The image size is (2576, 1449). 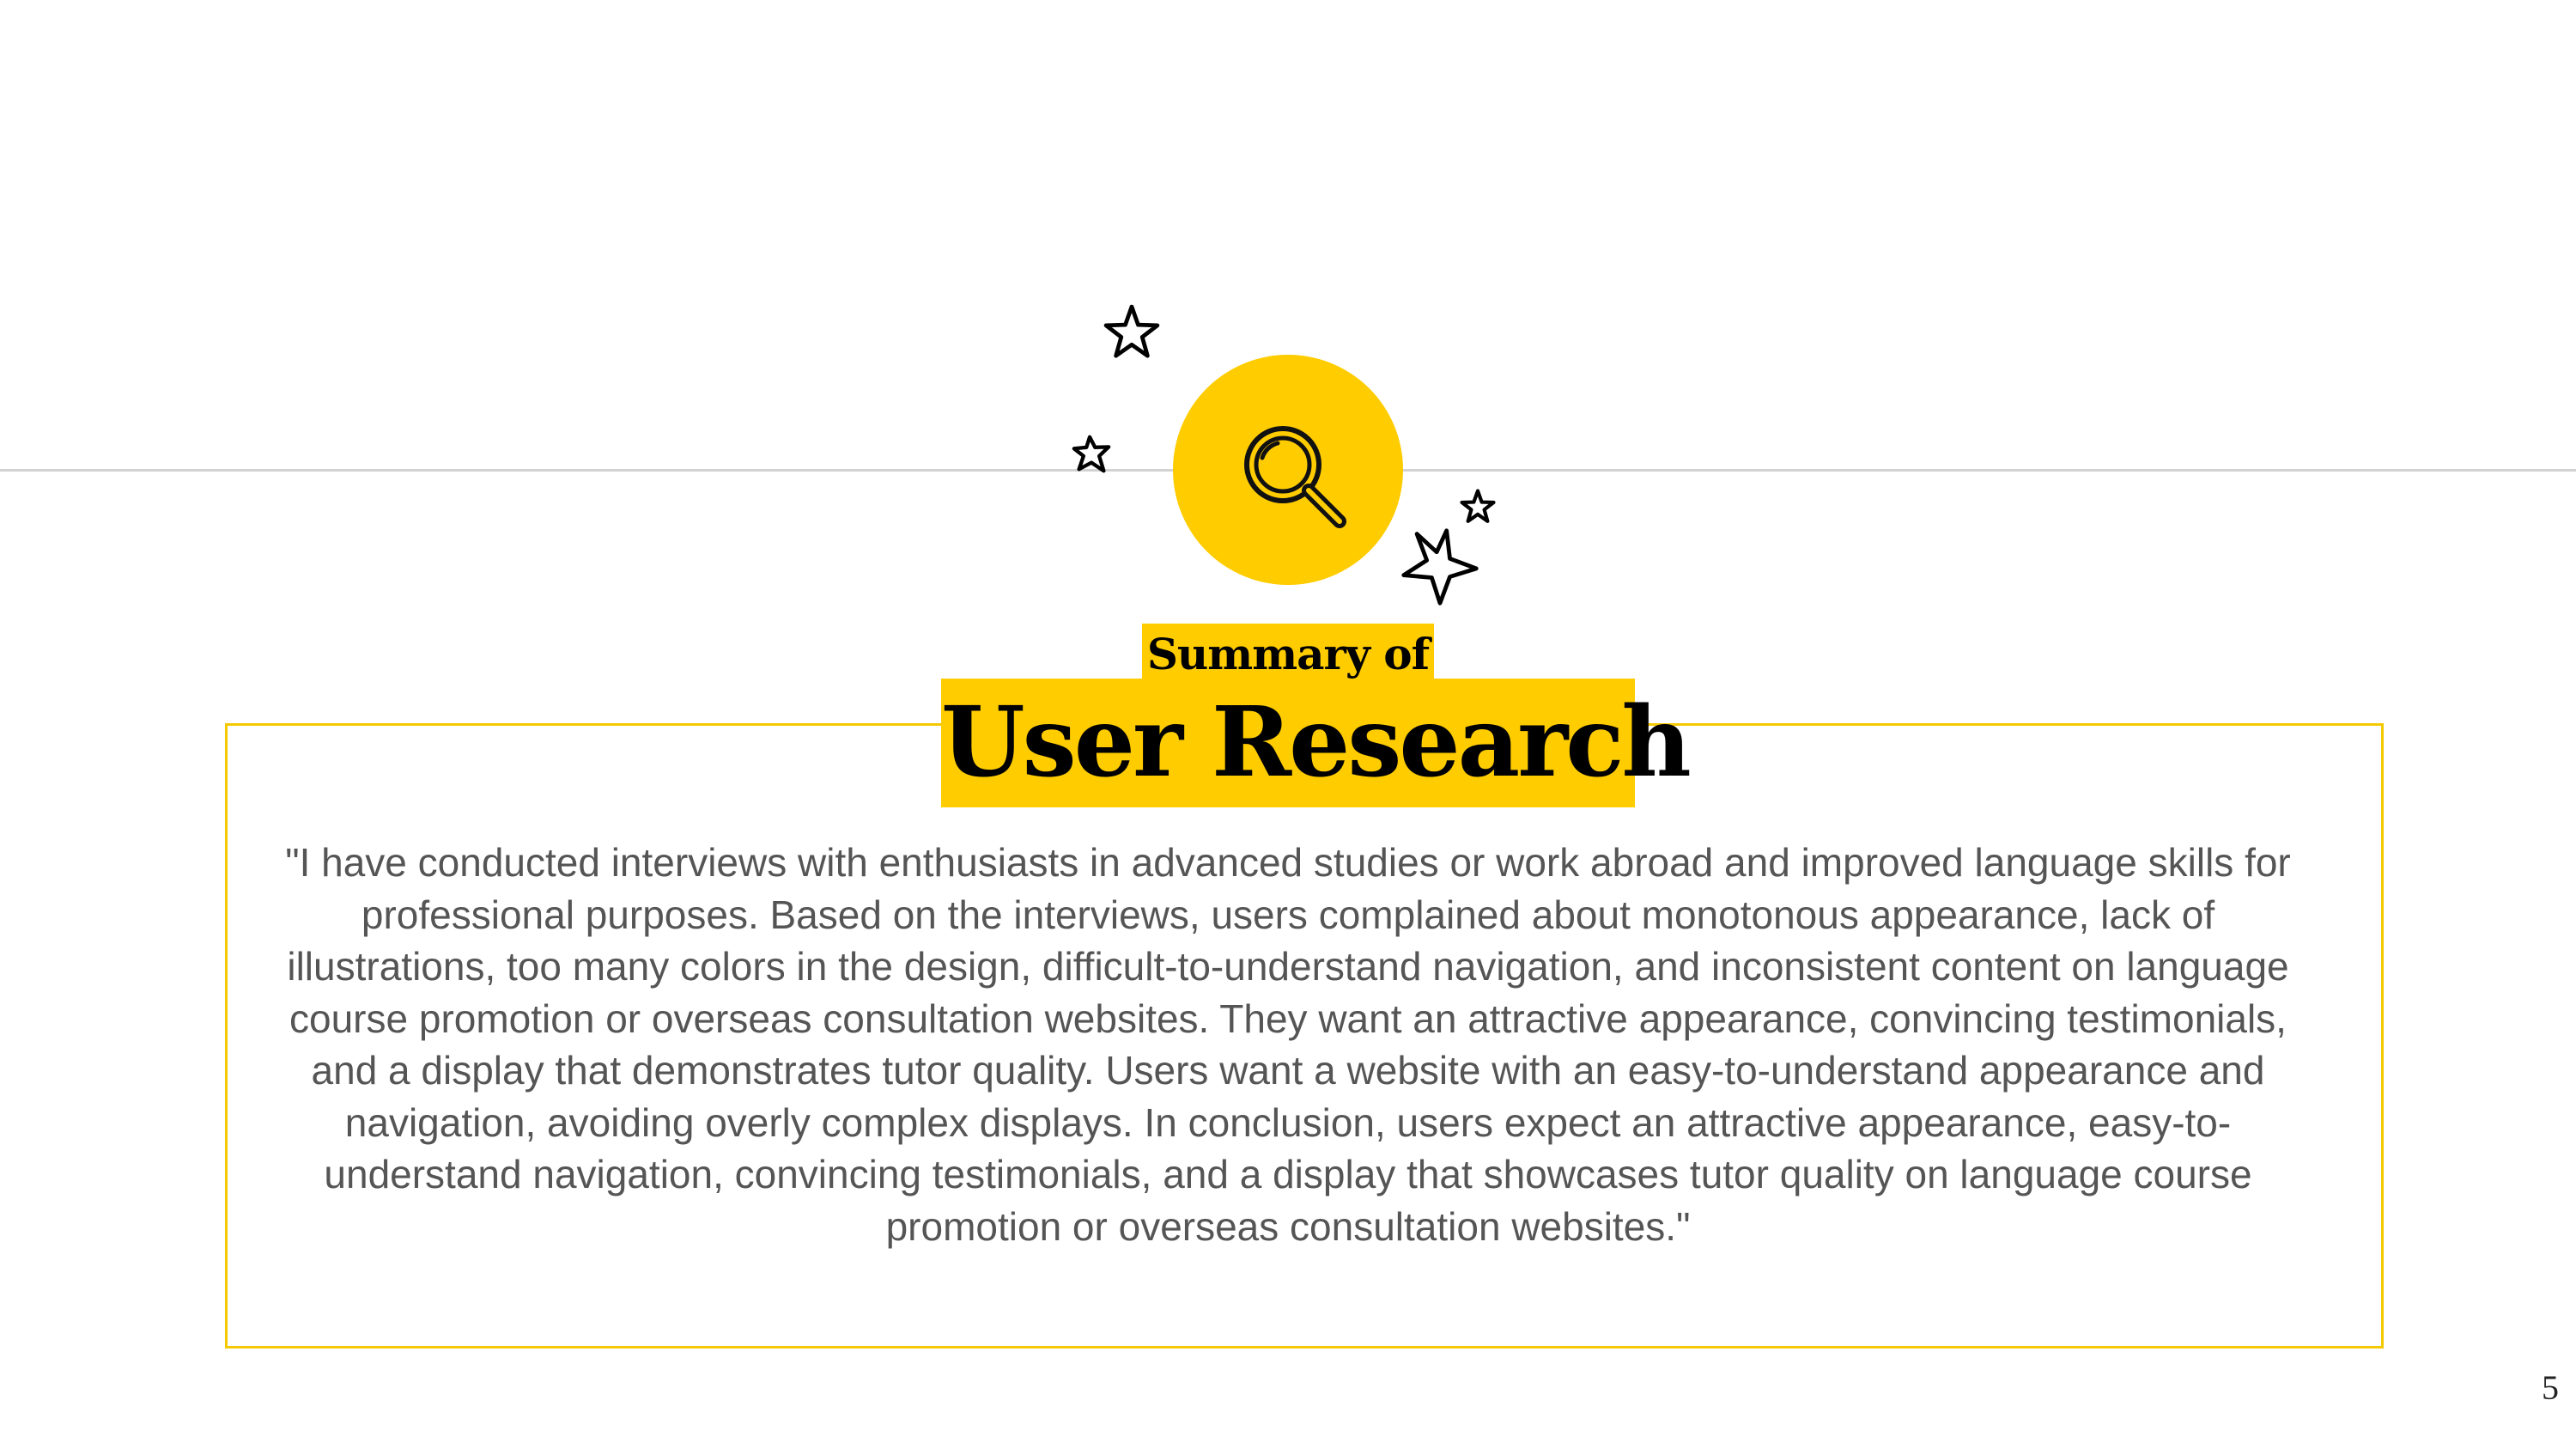 What do you see at coordinates (1316, 743) in the screenshot?
I see `slide-title: User Research` at bounding box center [1316, 743].